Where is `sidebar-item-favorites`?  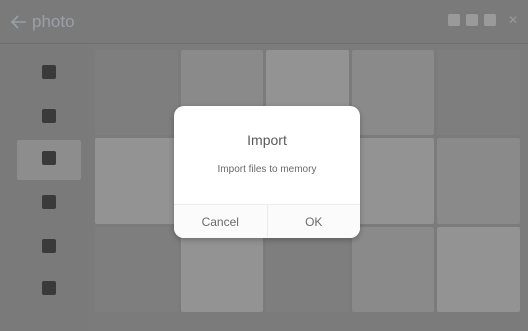
sidebar-item-favorites is located at coordinates (49, 248).